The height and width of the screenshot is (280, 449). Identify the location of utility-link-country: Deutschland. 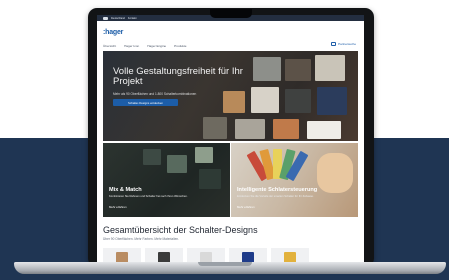
(118, 18).